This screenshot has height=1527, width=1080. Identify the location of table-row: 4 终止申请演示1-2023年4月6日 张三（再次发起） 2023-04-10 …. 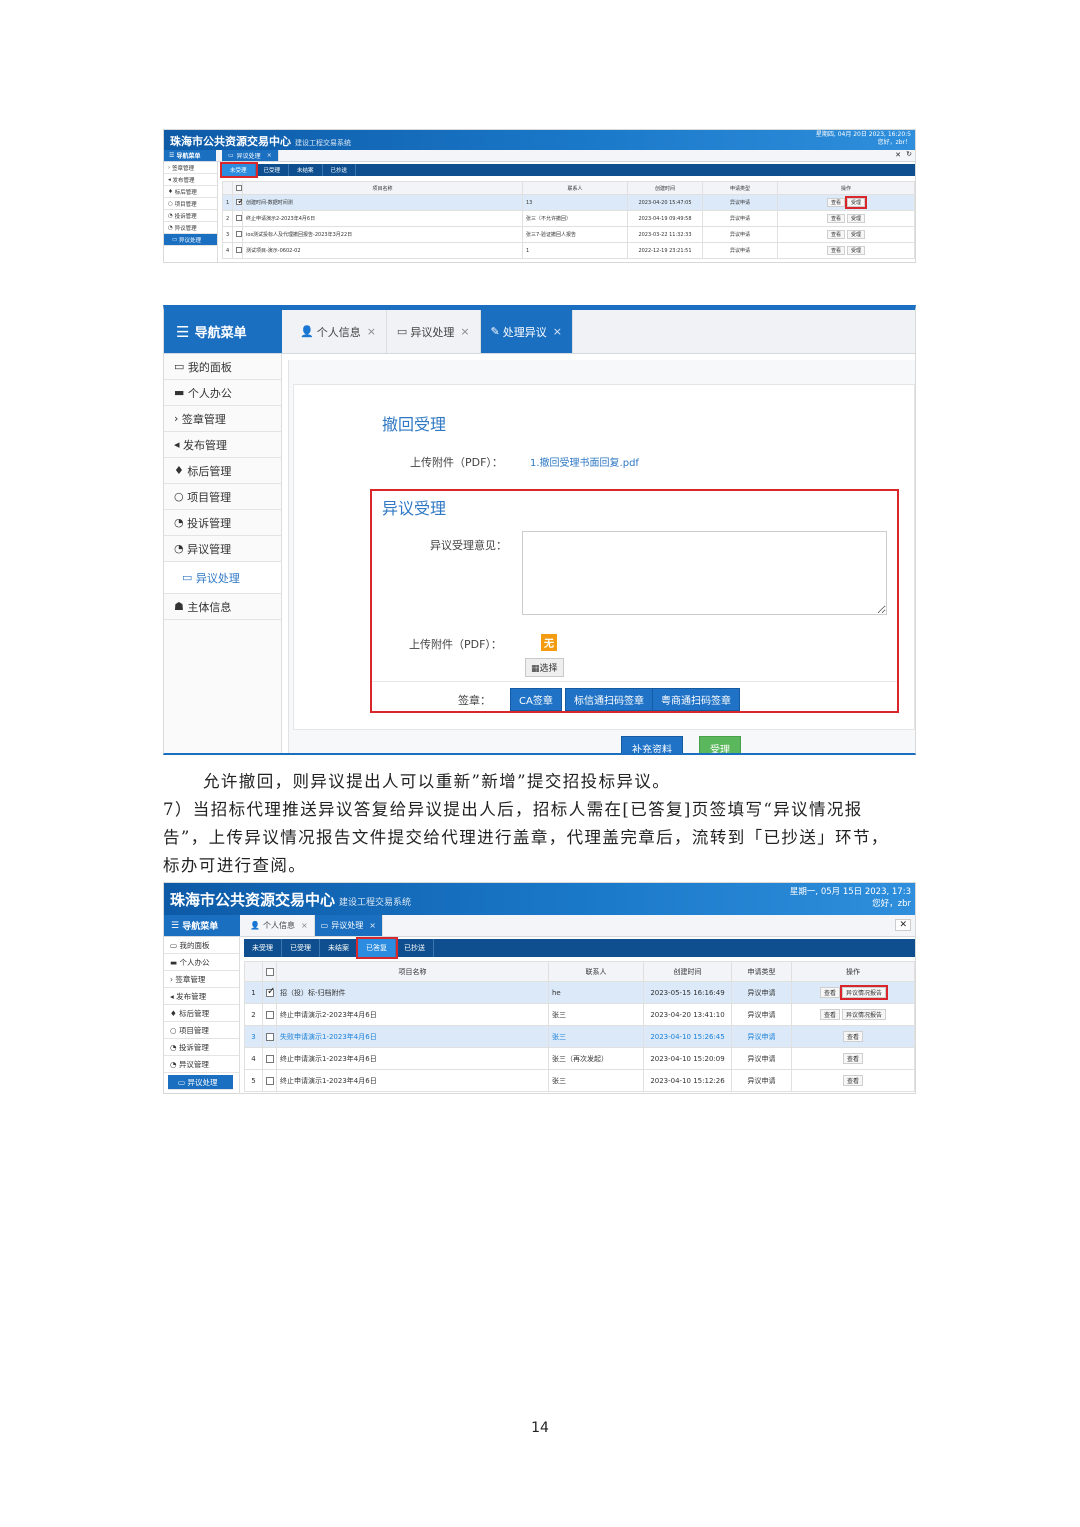
(579, 1058).